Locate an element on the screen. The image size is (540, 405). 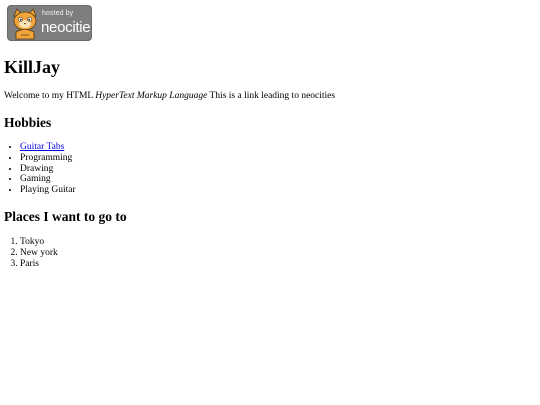
list-item: Gaming is located at coordinates (48, 179).